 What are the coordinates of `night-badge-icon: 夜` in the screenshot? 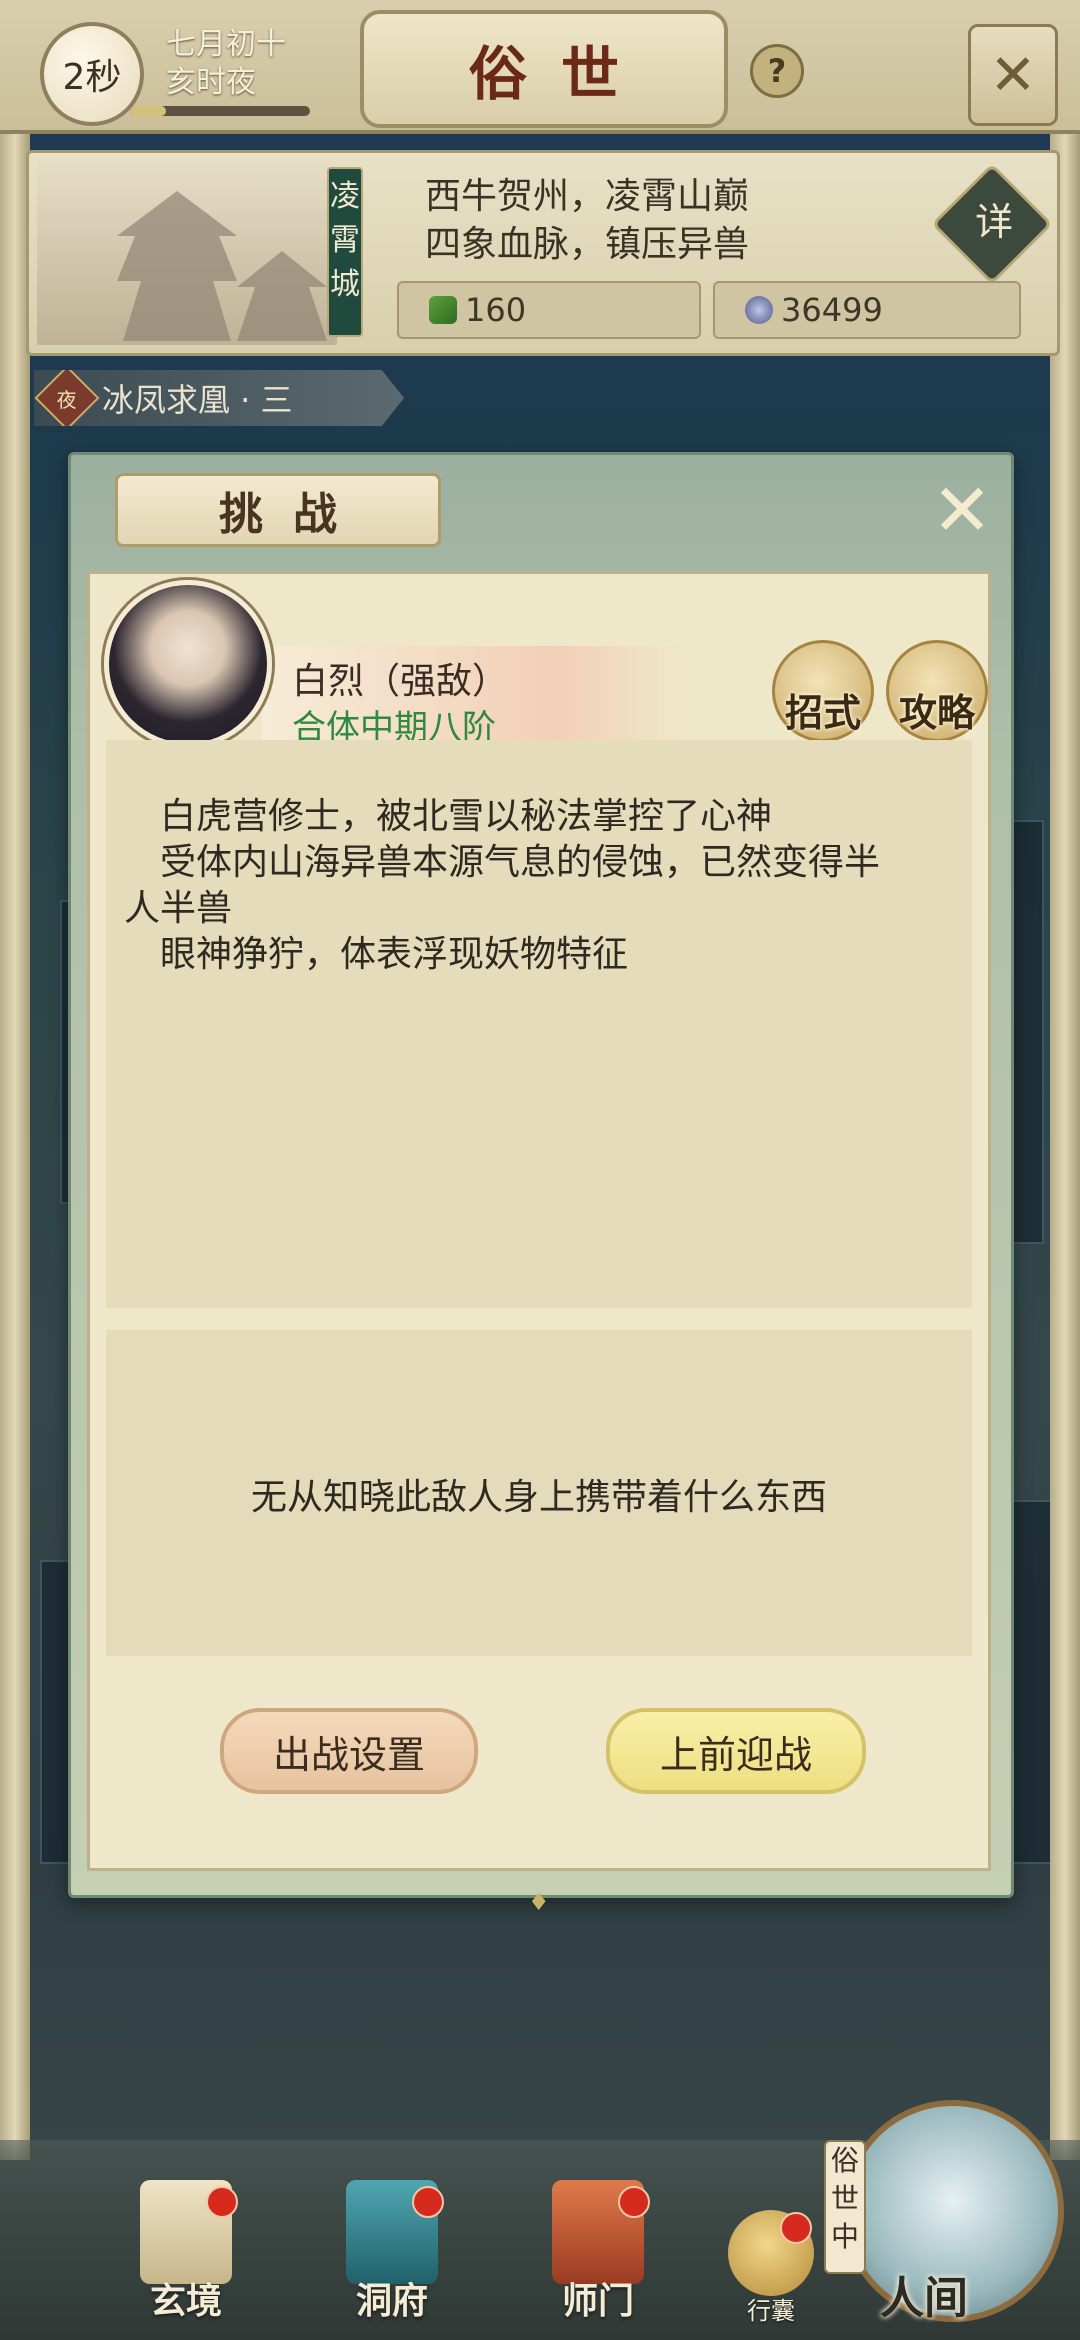 It's located at (67, 398).